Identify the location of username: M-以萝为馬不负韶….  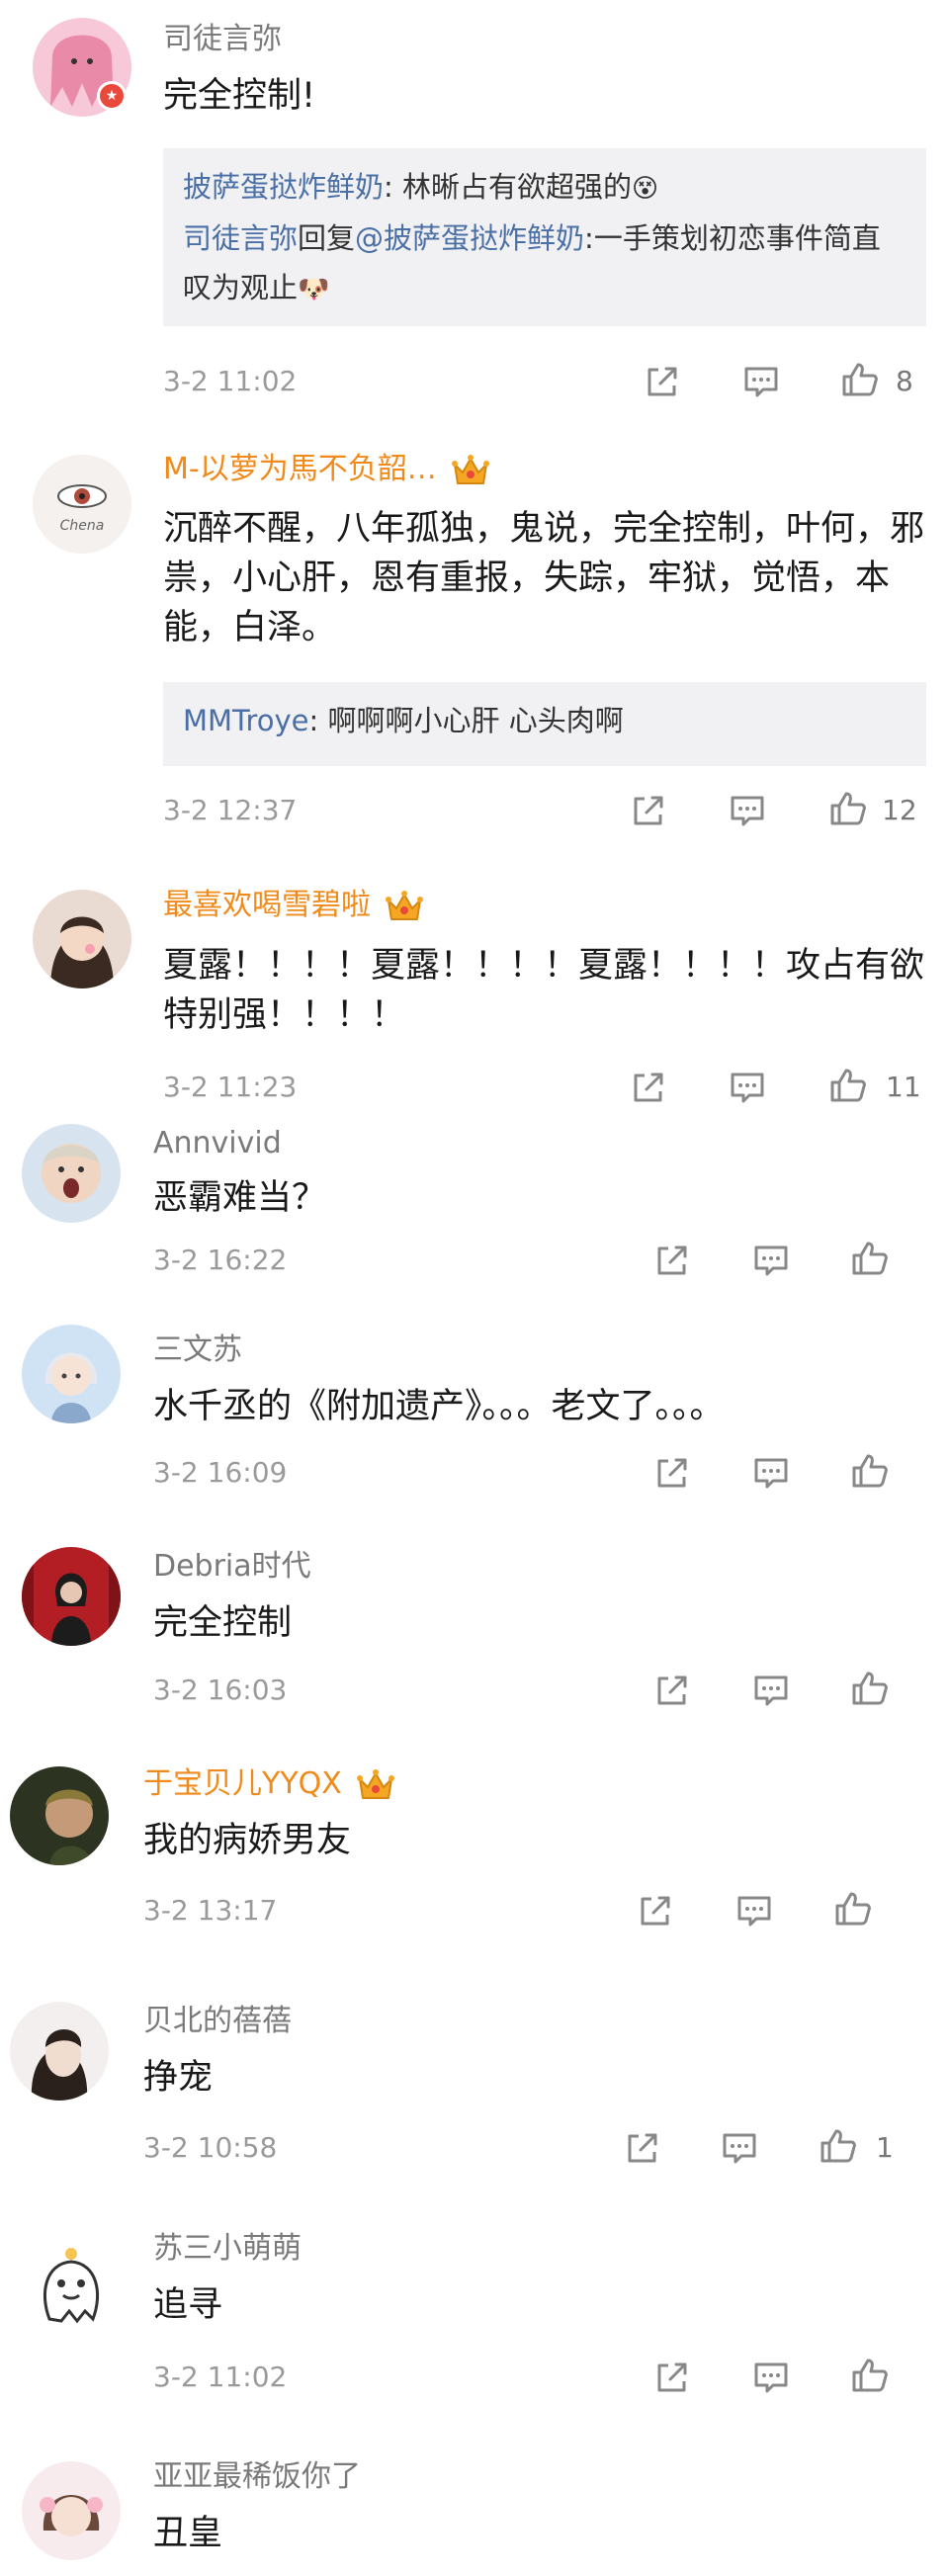
(326, 469).